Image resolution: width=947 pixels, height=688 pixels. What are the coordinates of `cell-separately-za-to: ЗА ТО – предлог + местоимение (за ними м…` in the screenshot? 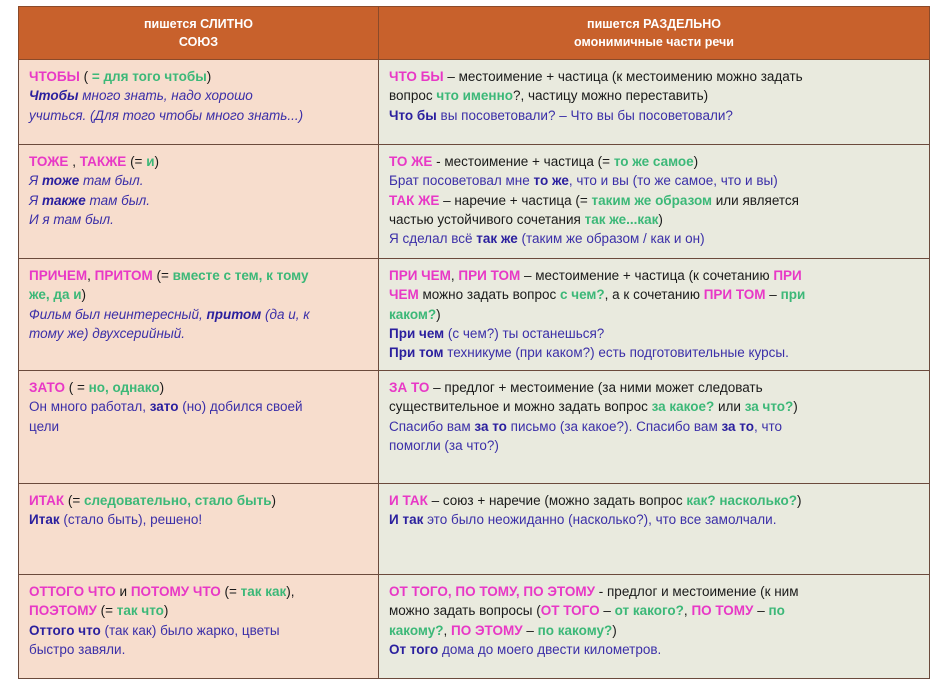 It's located at (654, 427).